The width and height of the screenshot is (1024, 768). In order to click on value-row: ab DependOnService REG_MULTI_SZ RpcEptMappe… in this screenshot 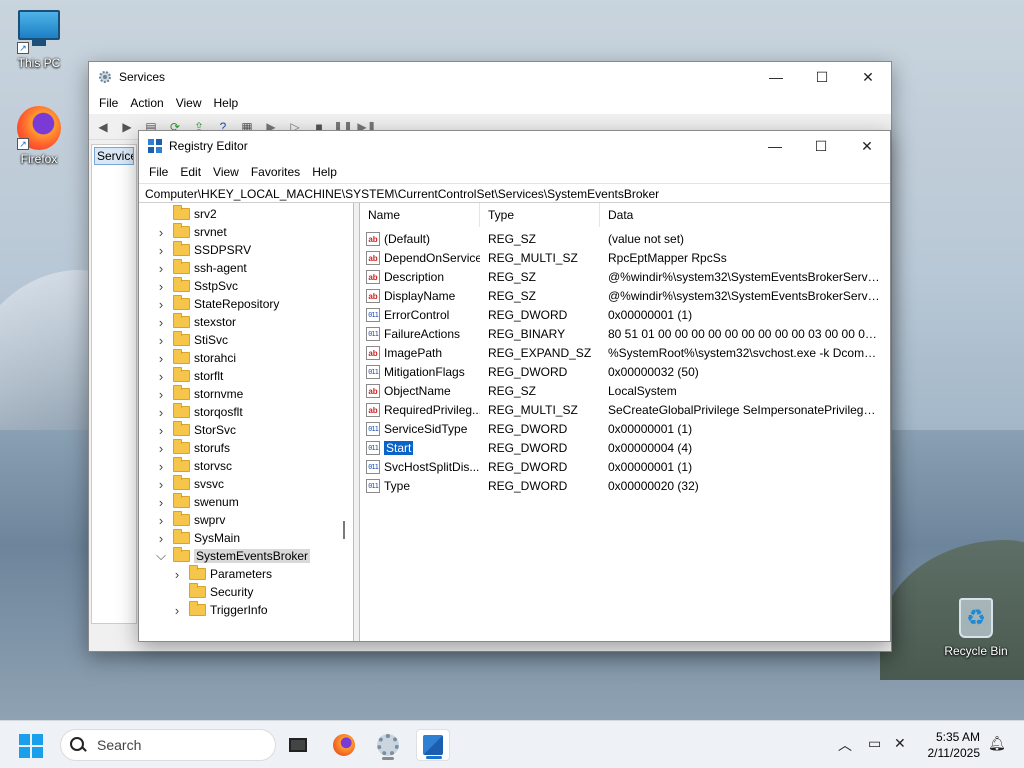, I will do `click(625, 257)`.